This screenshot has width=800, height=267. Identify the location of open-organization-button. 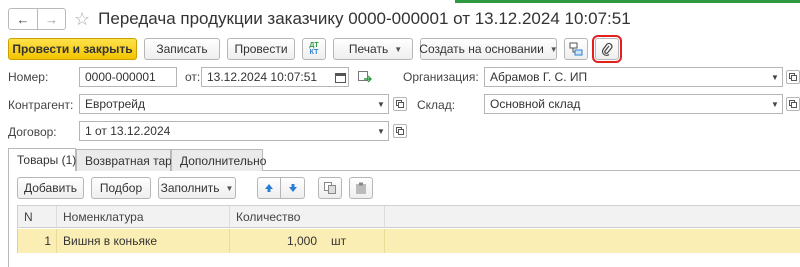
(793, 77).